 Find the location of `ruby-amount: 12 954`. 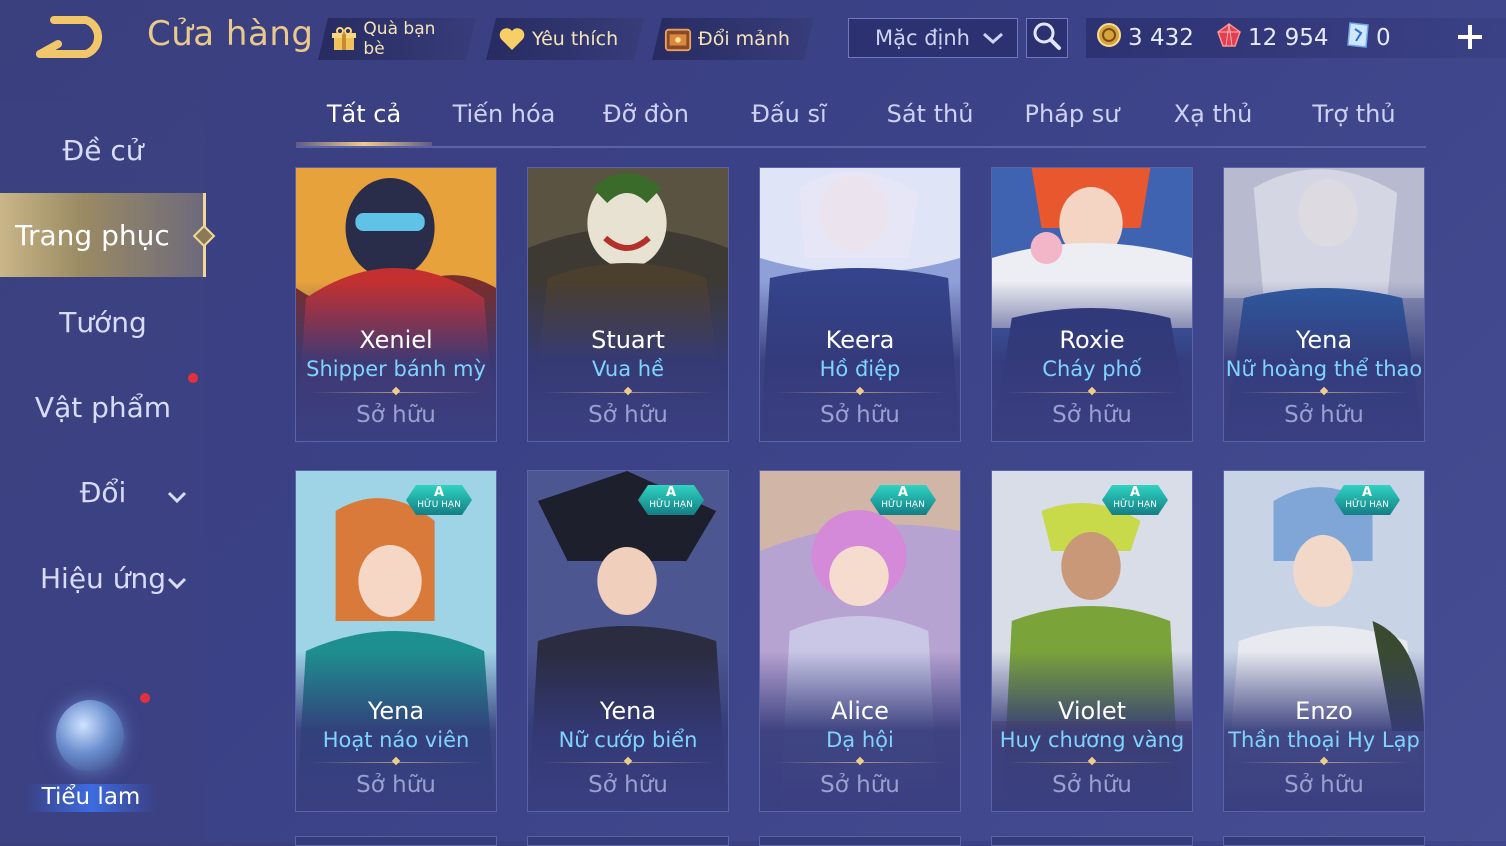

ruby-amount: 12 954 is located at coordinates (1288, 38).